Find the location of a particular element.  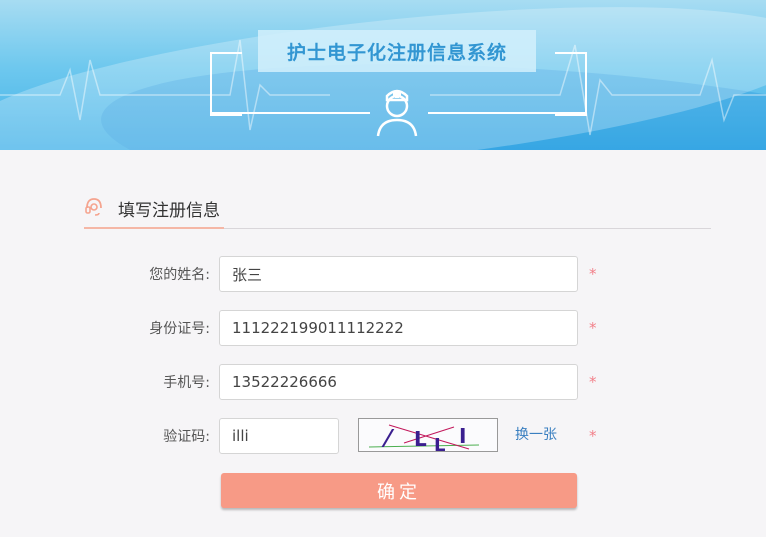

headset-icon is located at coordinates (93, 207).